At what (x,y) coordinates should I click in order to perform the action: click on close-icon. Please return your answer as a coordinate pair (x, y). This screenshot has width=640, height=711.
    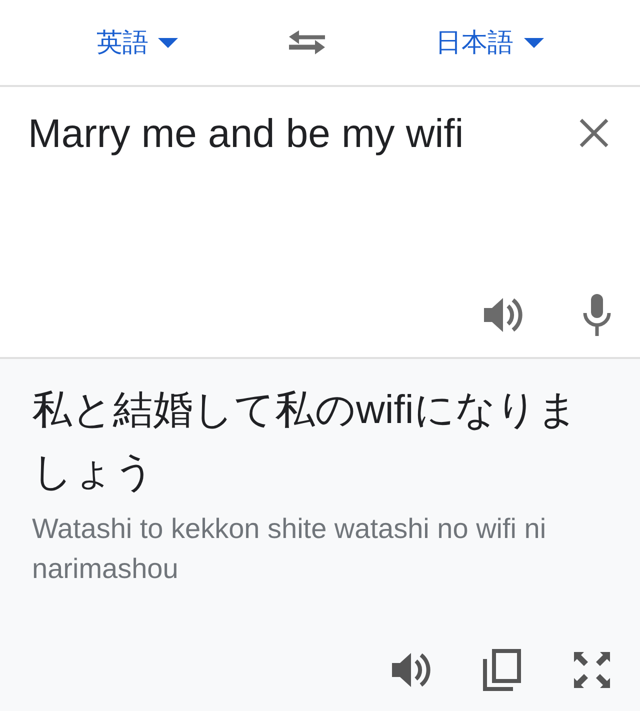
    Looking at the image, I should click on (594, 133).